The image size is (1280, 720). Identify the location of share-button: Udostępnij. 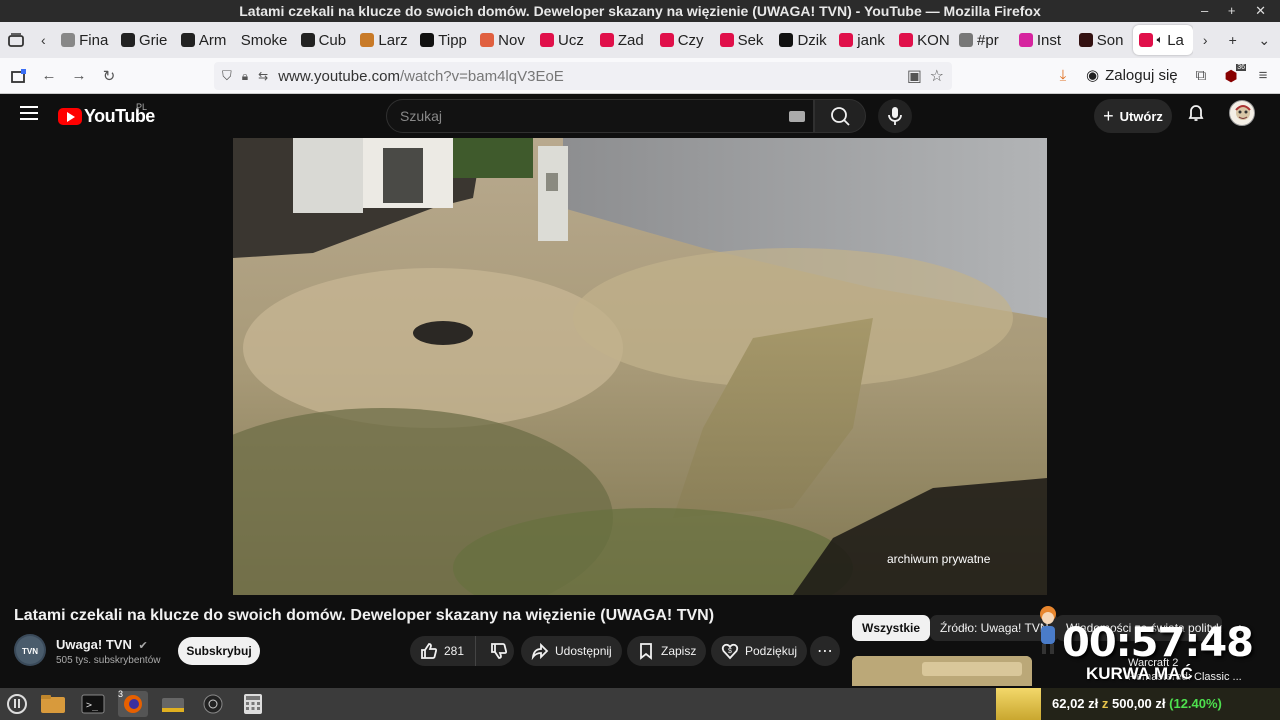
(571, 651).